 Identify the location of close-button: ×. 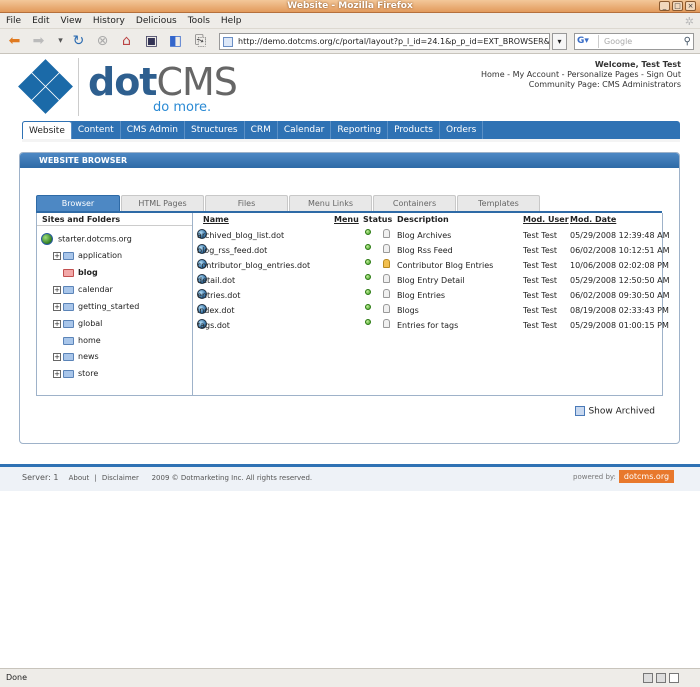
(690, 6).